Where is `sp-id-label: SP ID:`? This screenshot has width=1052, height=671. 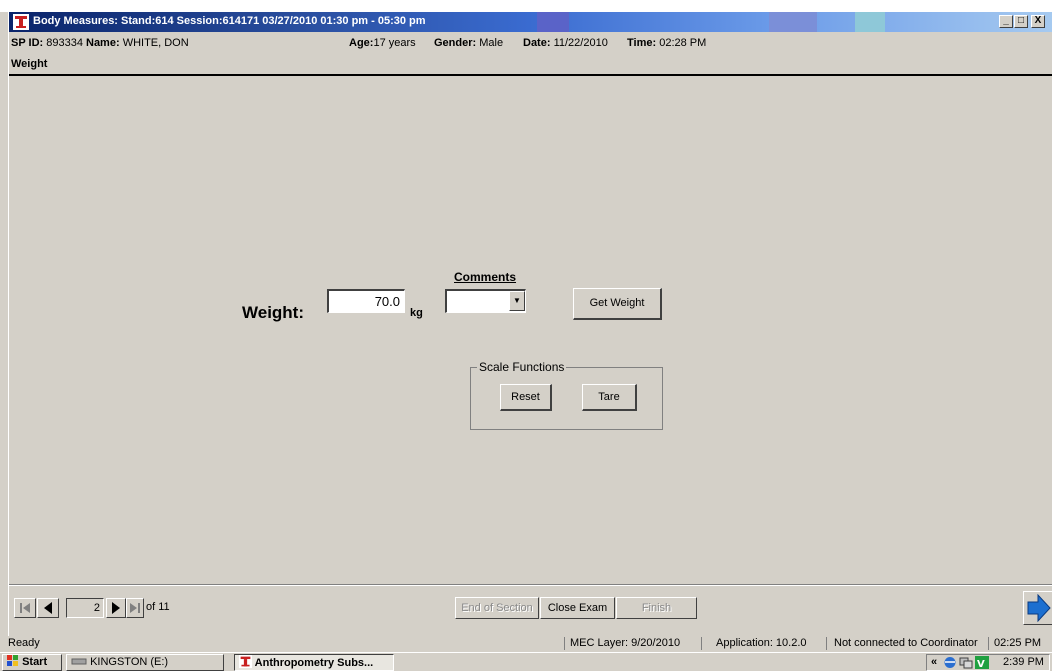 sp-id-label: SP ID: is located at coordinates (27, 43).